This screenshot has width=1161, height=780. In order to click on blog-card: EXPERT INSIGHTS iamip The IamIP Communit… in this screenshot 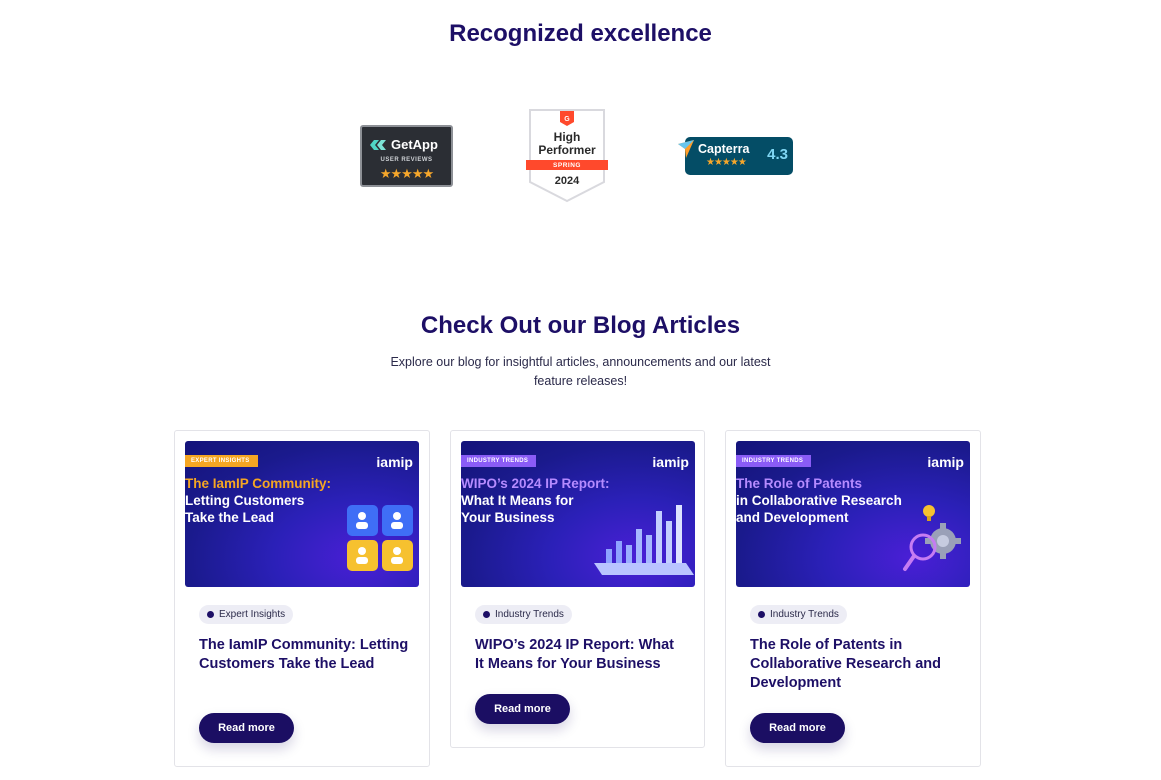, I will do `click(302, 598)`.